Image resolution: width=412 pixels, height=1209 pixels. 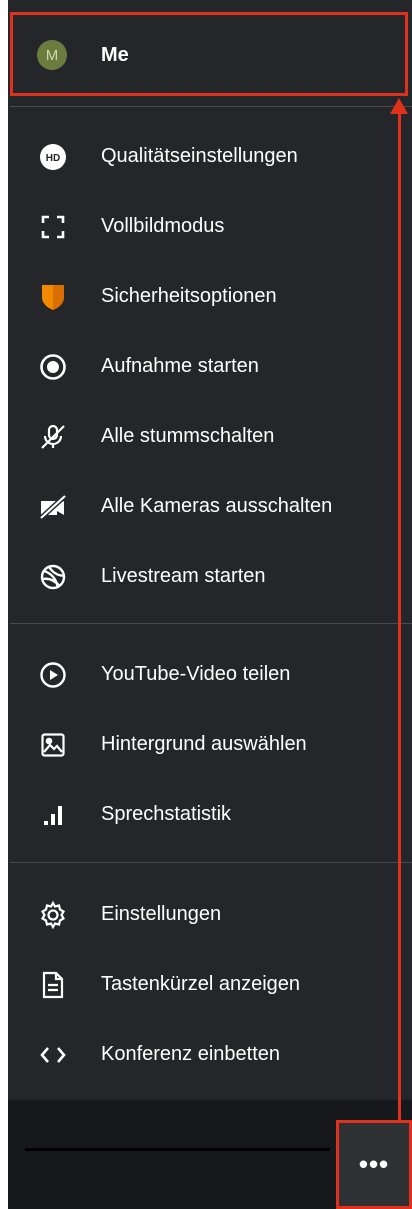 What do you see at coordinates (53, 367) in the screenshot?
I see `record-icon` at bounding box center [53, 367].